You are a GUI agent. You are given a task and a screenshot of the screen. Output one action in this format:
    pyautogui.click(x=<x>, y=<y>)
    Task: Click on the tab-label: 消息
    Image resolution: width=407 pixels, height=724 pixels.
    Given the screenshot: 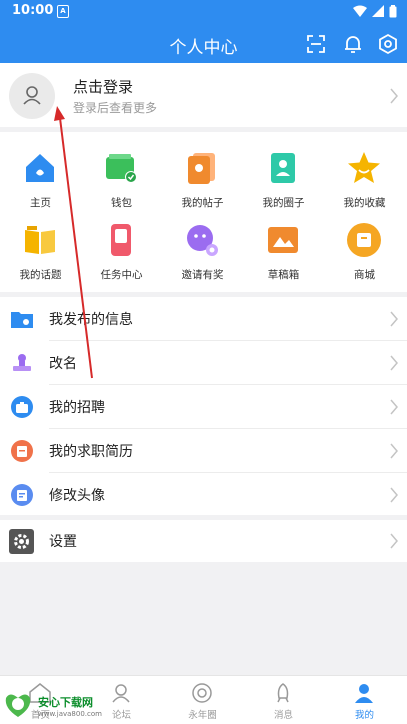 What is the action you would take?
    pyautogui.click(x=283, y=715)
    